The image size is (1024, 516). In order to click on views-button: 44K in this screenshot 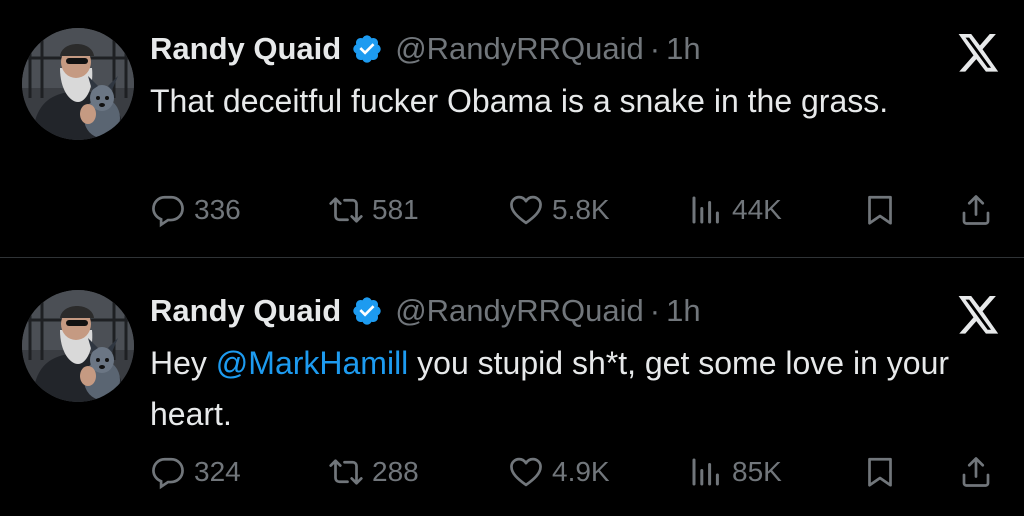, I will do `click(735, 210)`.